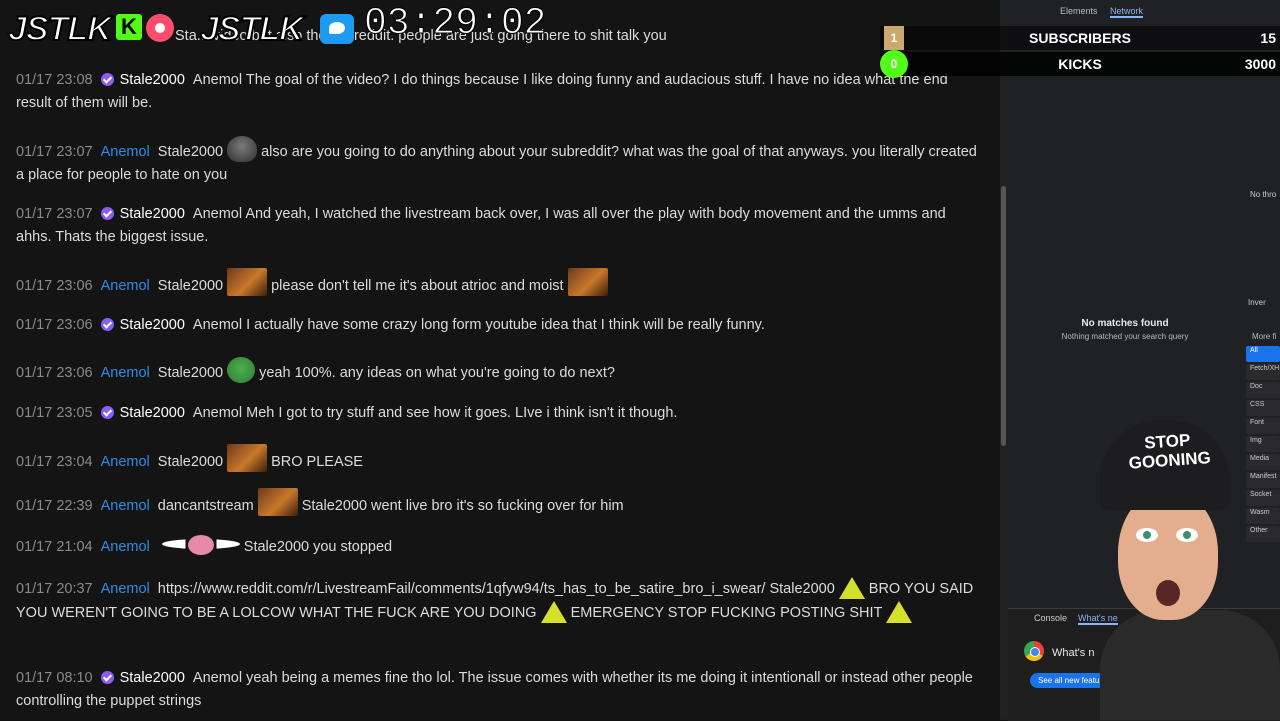 Image resolution: width=1280 pixels, height=721 pixels. I want to click on subscriber-label: SUBSCRIBERS, so click(1080, 38).